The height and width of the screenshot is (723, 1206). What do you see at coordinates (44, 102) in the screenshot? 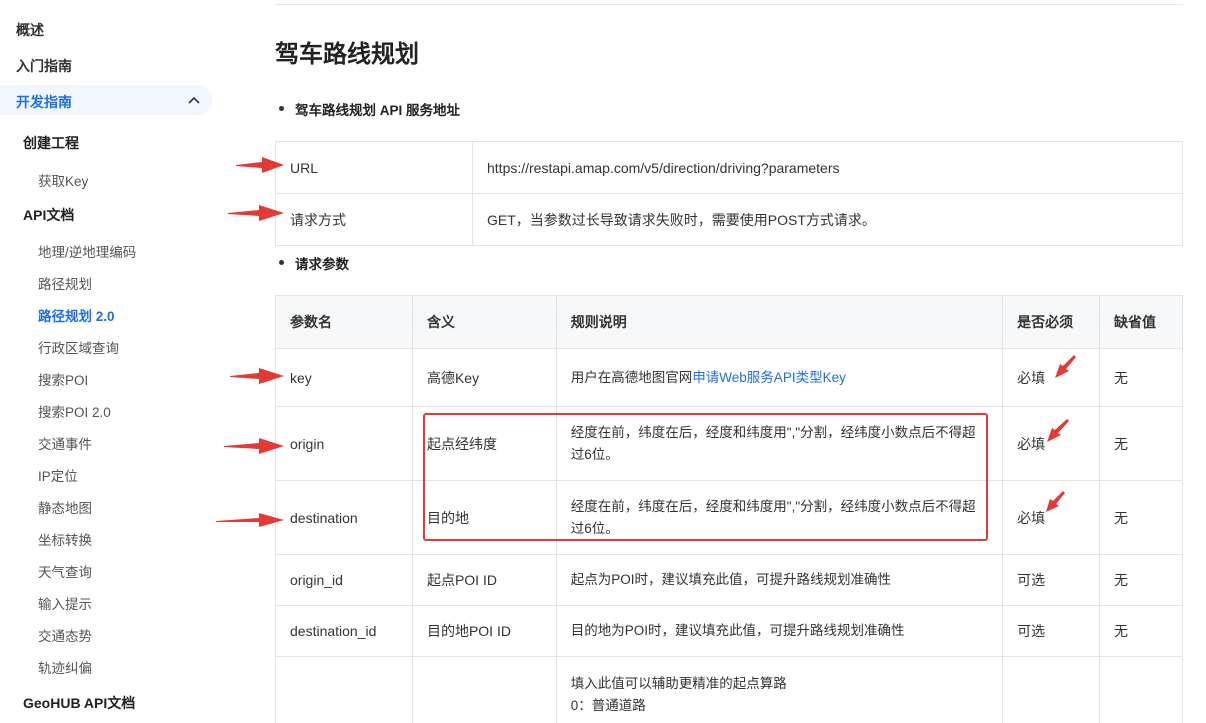
I see `sidebar-group-label: 开发指南` at bounding box center [44, 102].